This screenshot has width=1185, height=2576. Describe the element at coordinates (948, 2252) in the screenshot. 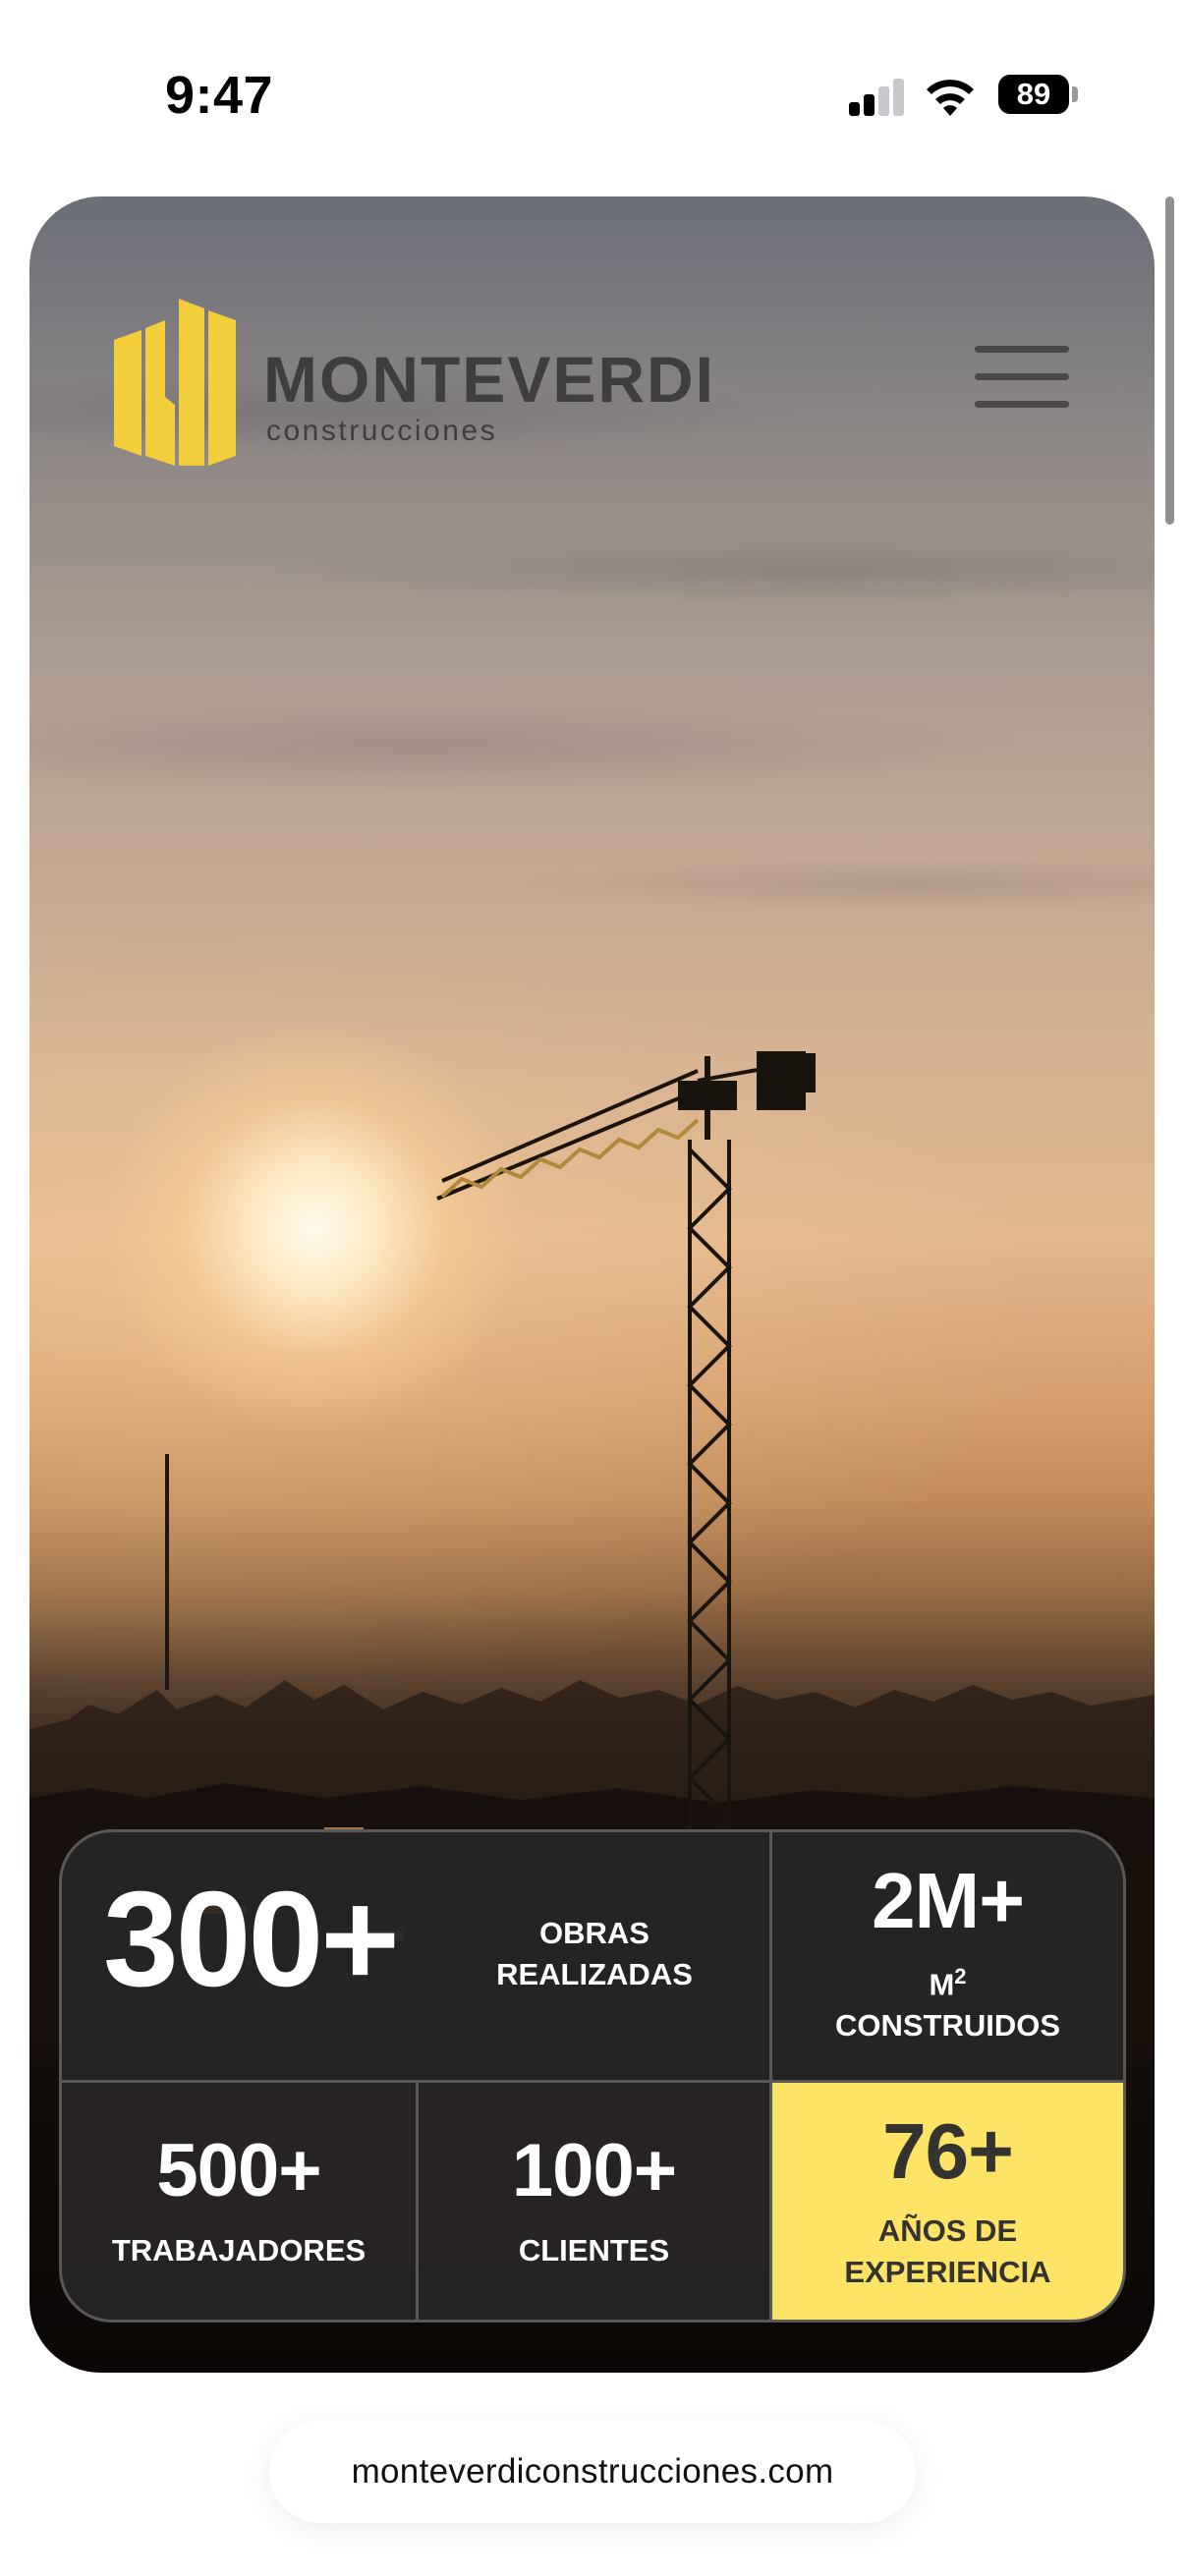

I see `stat-label: AÑOS DE EXPERIENCIA` at that location.